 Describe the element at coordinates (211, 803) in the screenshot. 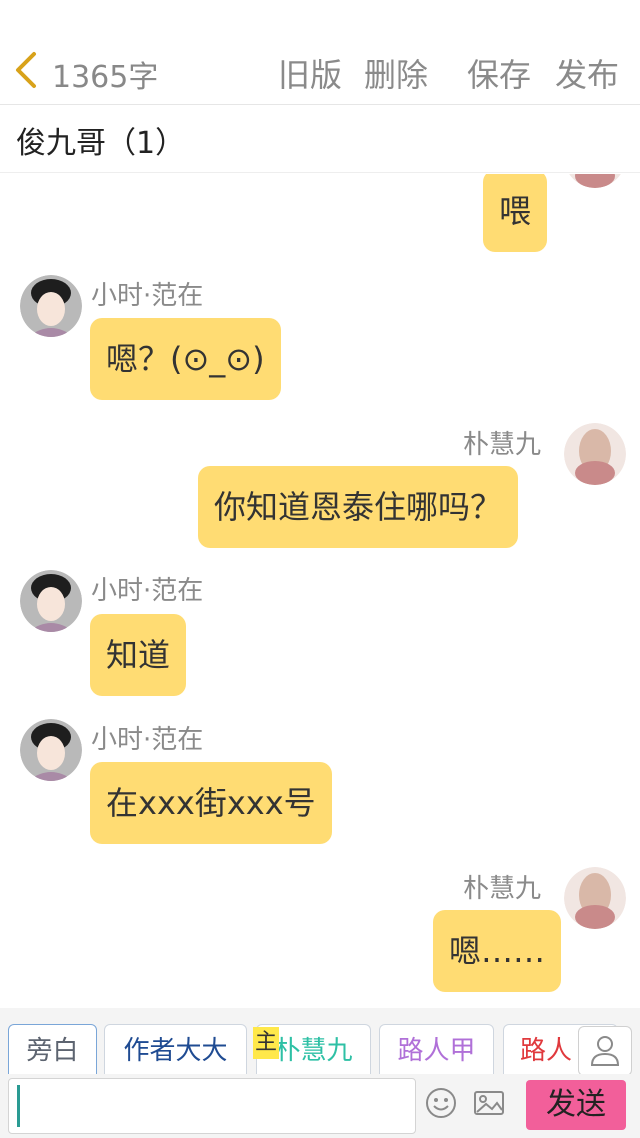

I see `message-bubble: 在xxx街xxx号` at that location.